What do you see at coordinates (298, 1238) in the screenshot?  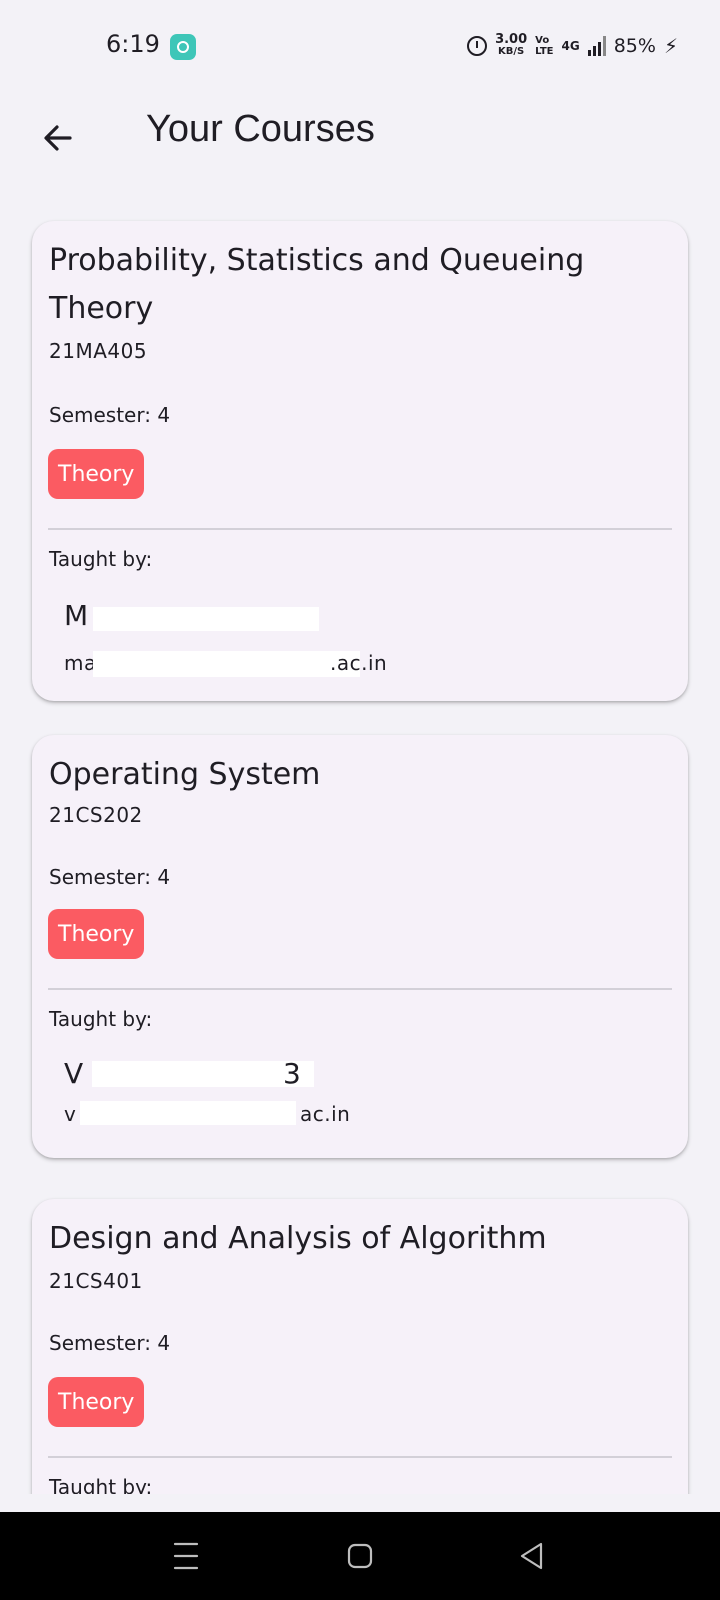 I see `course-title: Design and Analysis of Algorithm` at bounding box center [298, 1238].